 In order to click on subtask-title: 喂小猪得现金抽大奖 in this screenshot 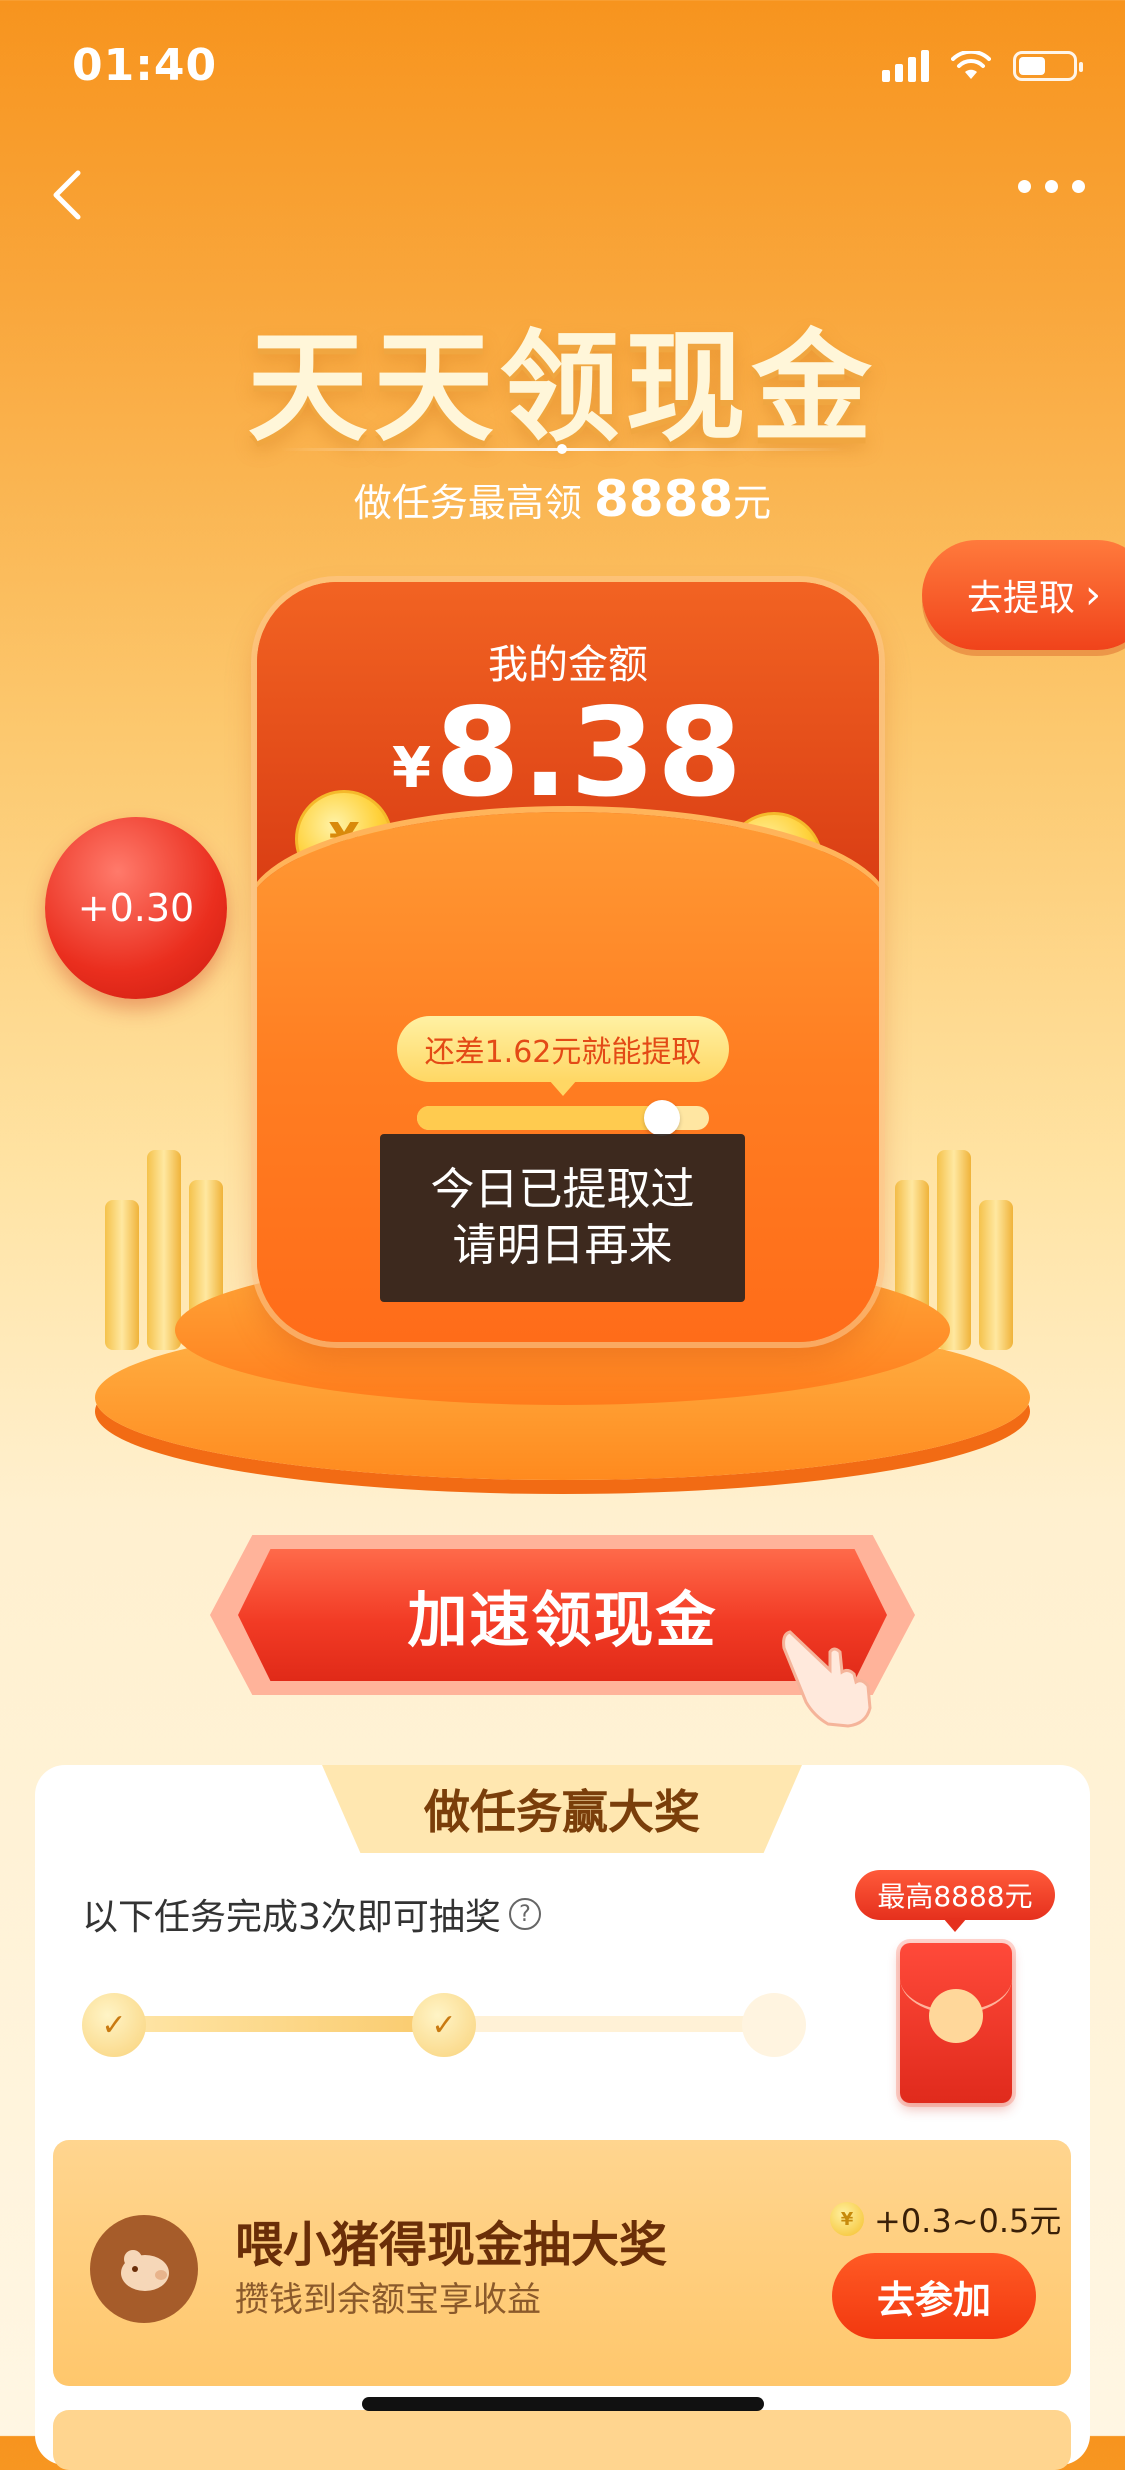, I will do `click(451, 2245)`.